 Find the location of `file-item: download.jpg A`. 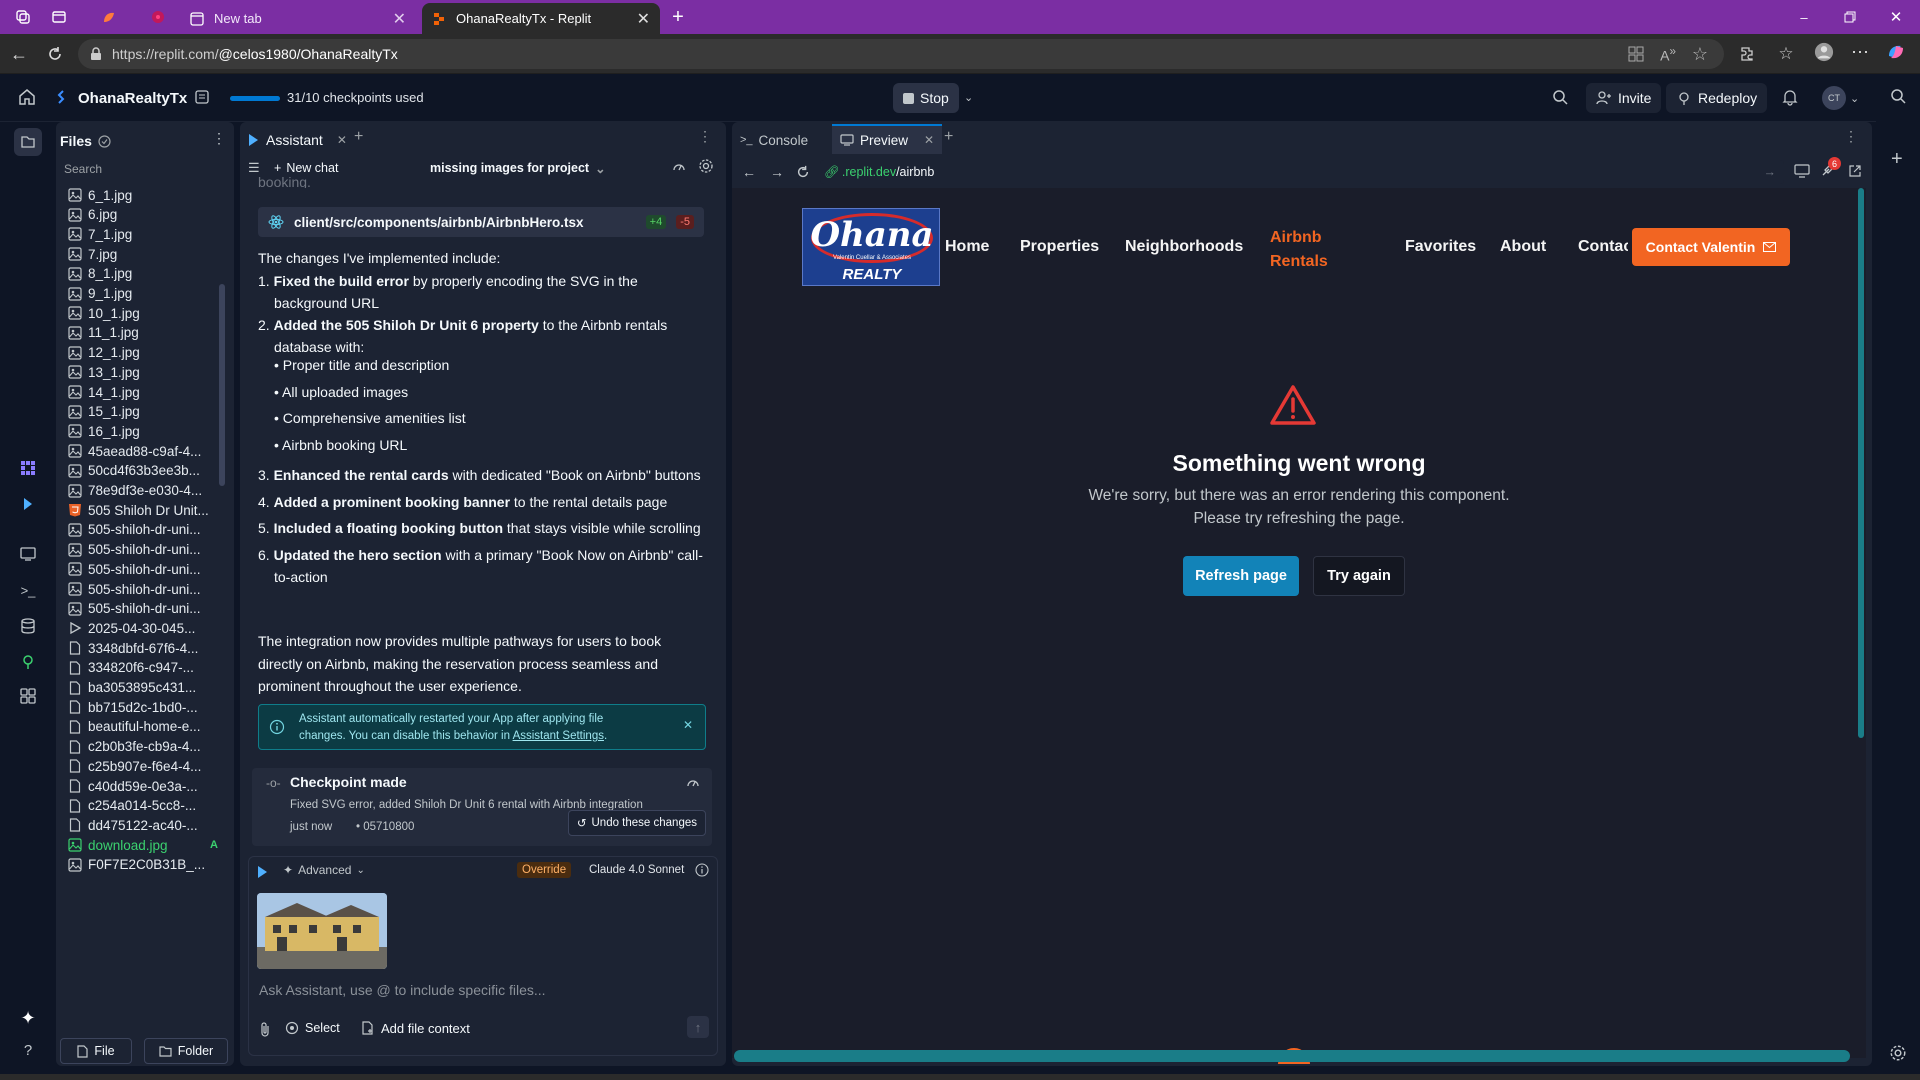

file-item: download.jpg A is located at coordinates (143, 845).